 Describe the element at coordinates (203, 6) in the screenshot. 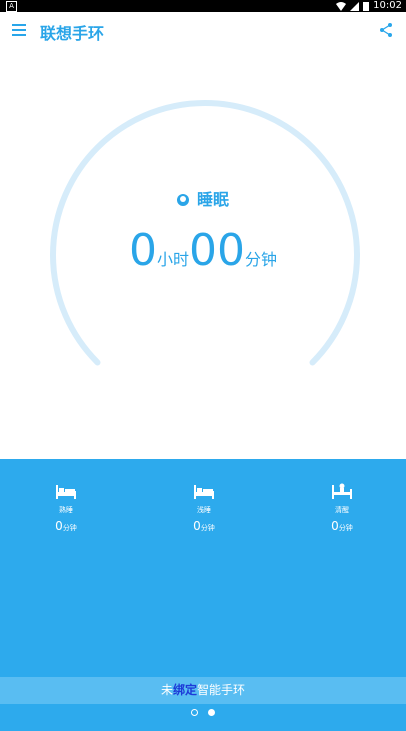

I see `status-bar: A 10:02` at that location.